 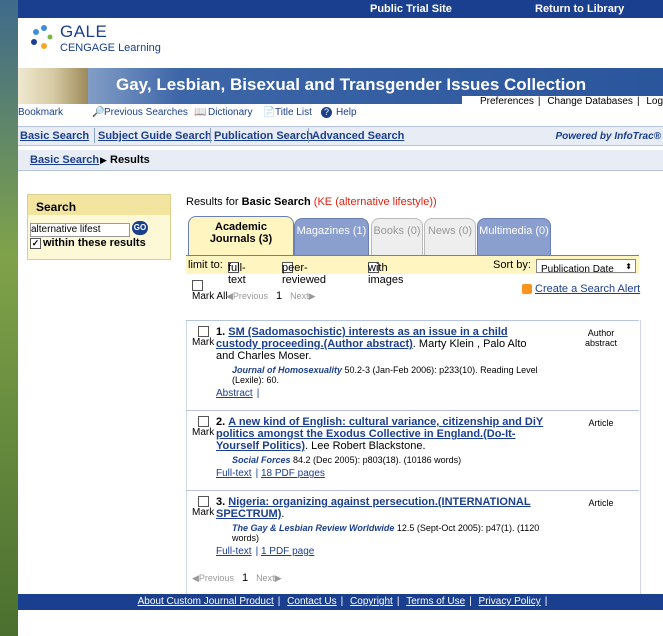 I want to click on nav-publication-search: Publication Search, so click(x=263, y=136).